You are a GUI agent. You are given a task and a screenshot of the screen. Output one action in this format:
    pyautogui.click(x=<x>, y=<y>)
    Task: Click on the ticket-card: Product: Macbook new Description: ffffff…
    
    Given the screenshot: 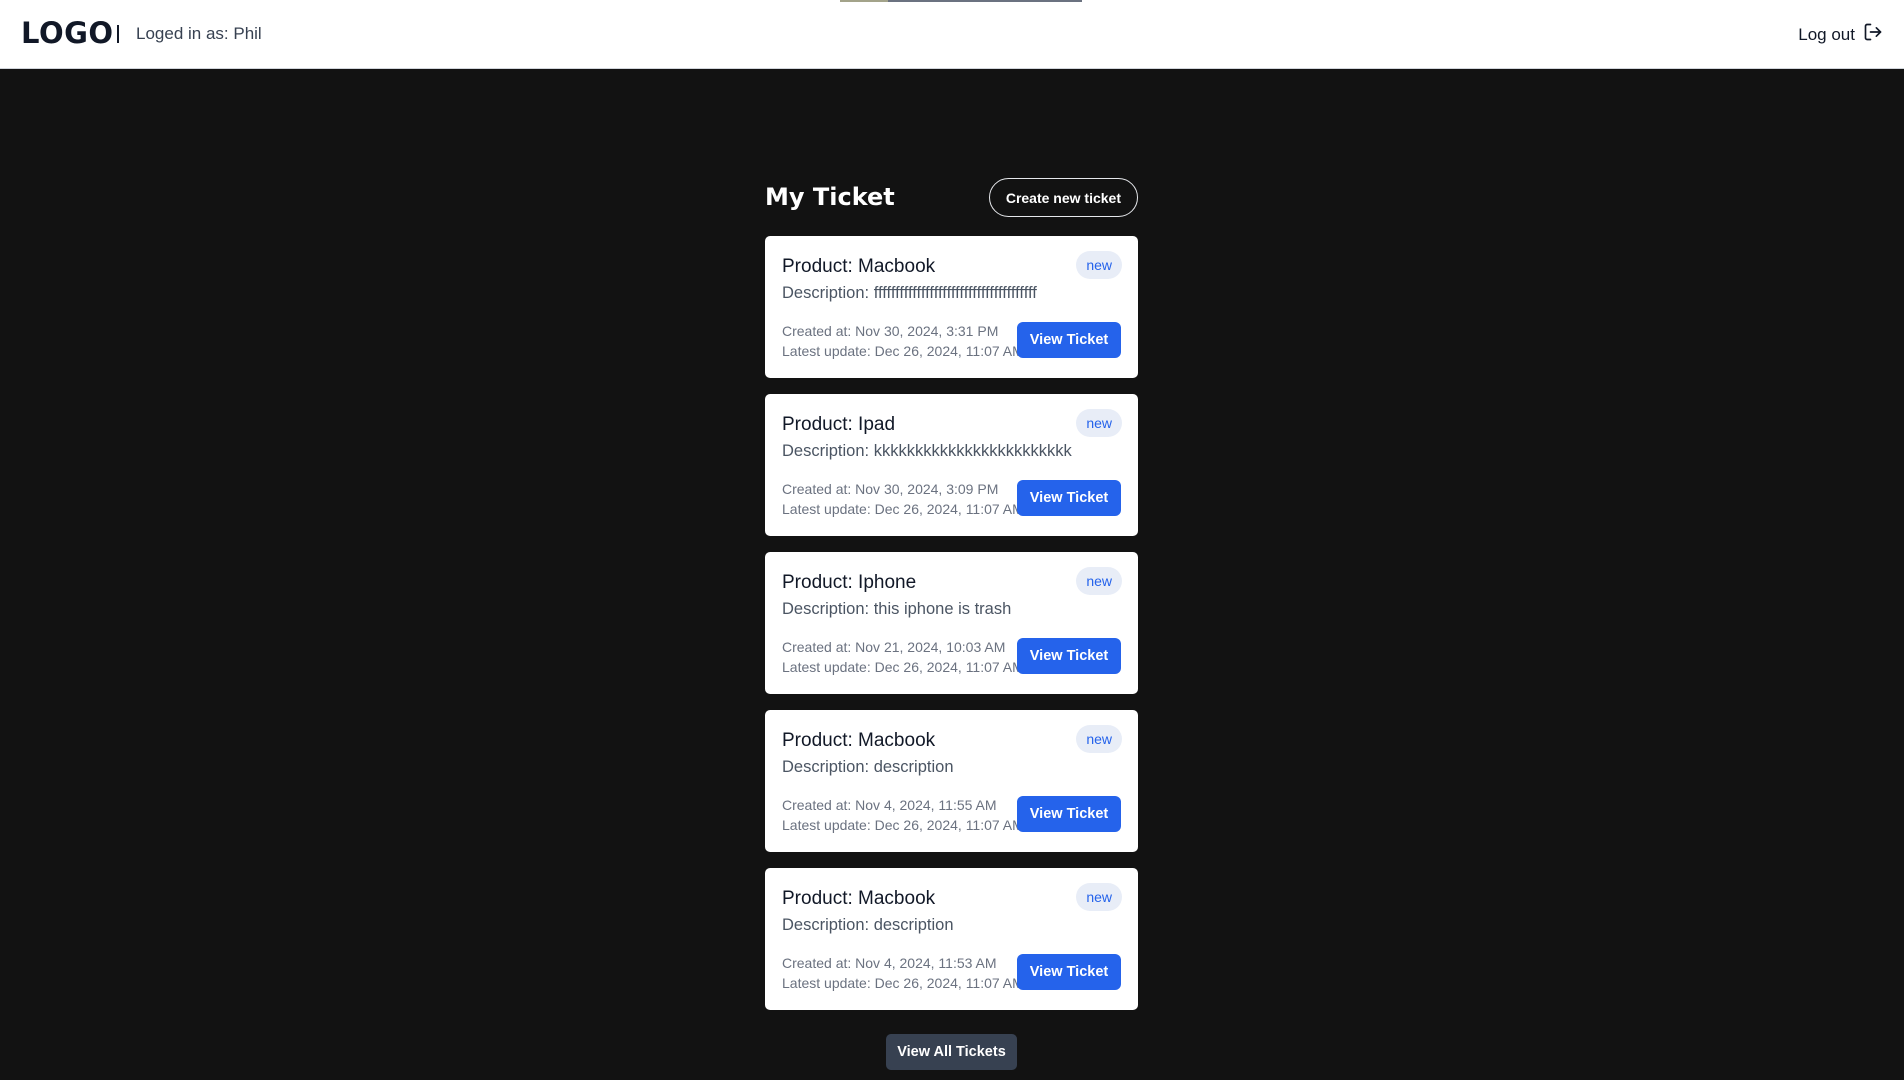 What is the action you would take?
    pyautogui.click(x=951, y=307)
    